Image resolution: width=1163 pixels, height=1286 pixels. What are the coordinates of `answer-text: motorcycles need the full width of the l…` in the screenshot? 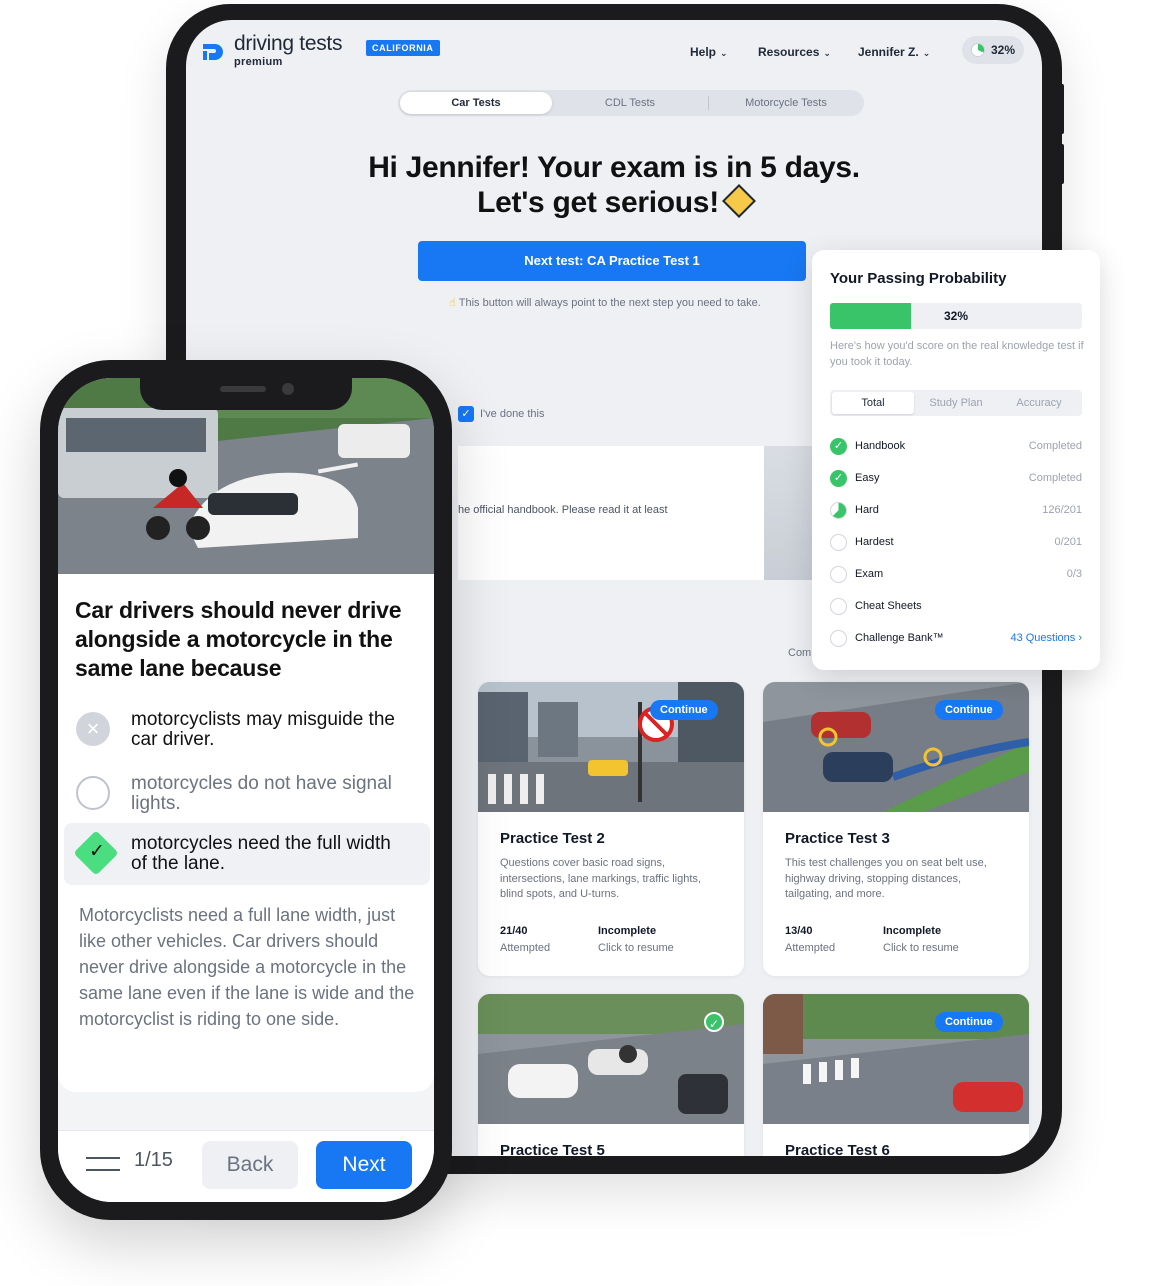 It's located at (261, 853).